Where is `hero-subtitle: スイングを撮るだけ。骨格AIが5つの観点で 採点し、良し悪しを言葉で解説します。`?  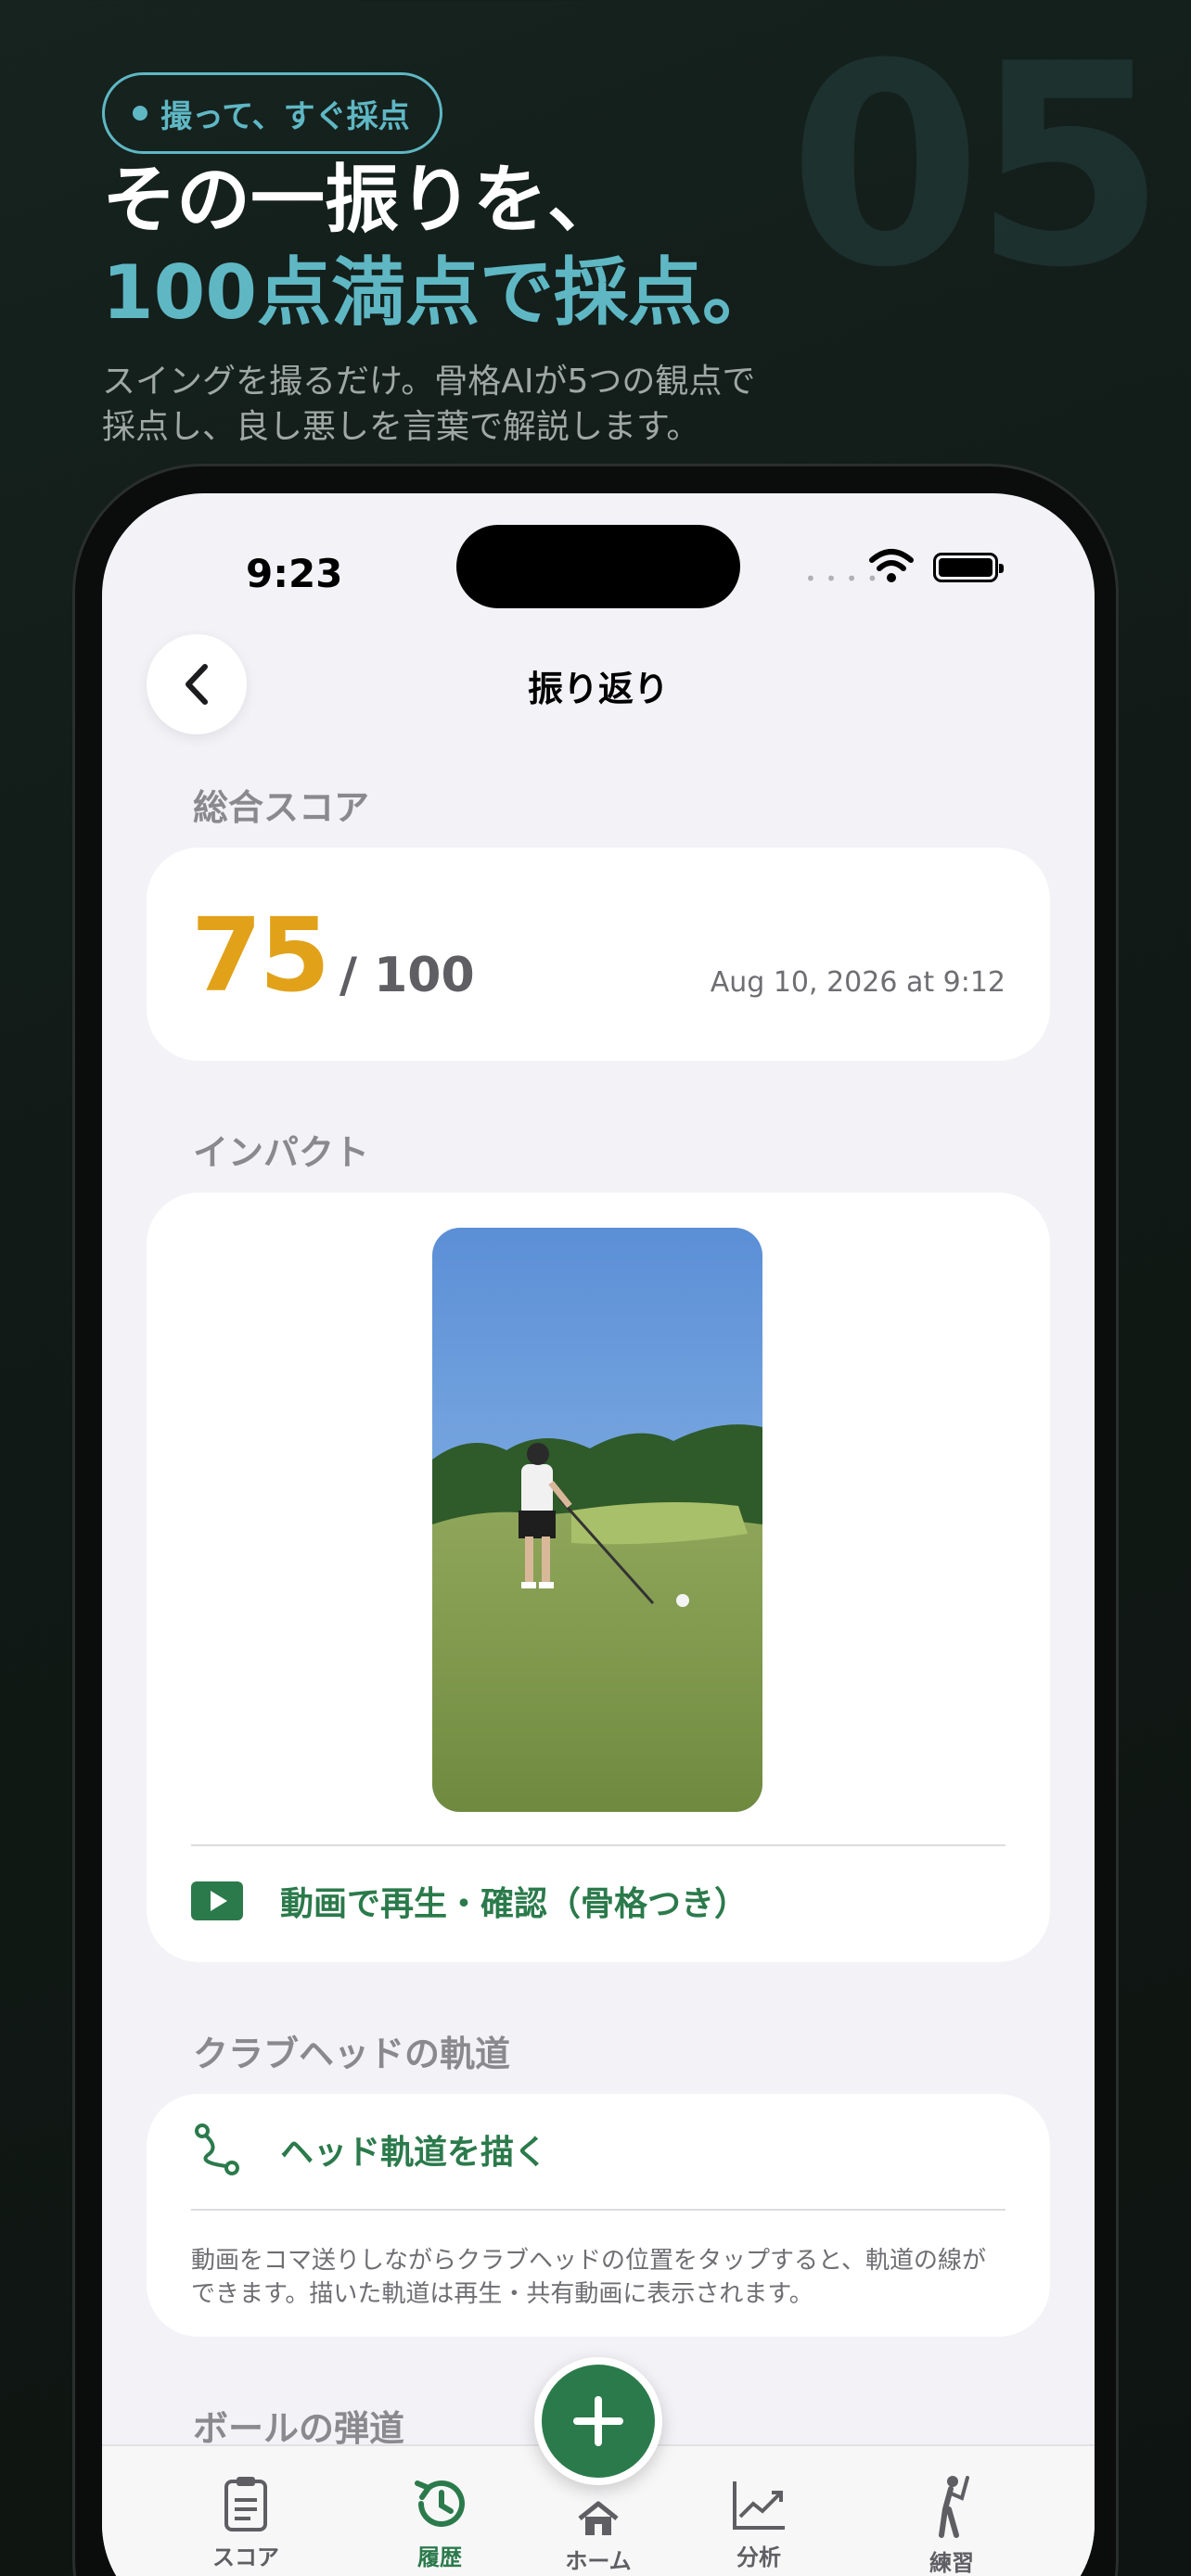
hero-subtitle: スイングを撮るだけ。骨格AIが5つの観点で 採点し、良し悪しを言葉で解説します。 is located at coordinates (473, 405).